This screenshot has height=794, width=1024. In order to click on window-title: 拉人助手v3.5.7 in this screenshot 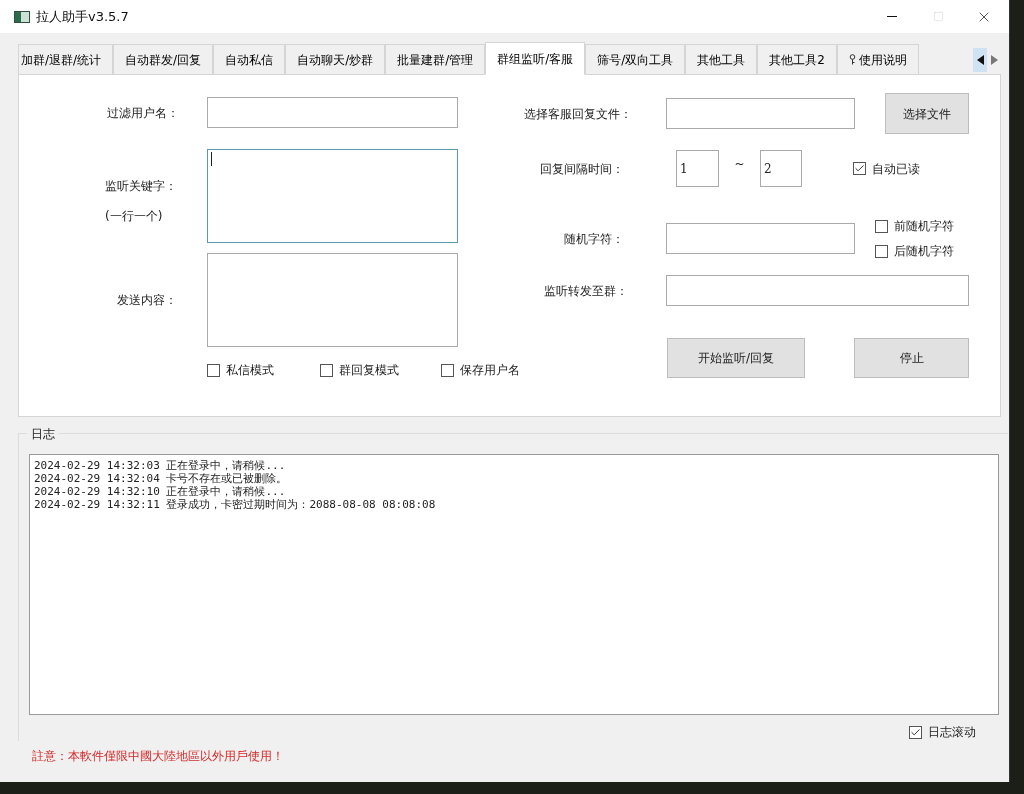, I will do `click(82, 16)`.